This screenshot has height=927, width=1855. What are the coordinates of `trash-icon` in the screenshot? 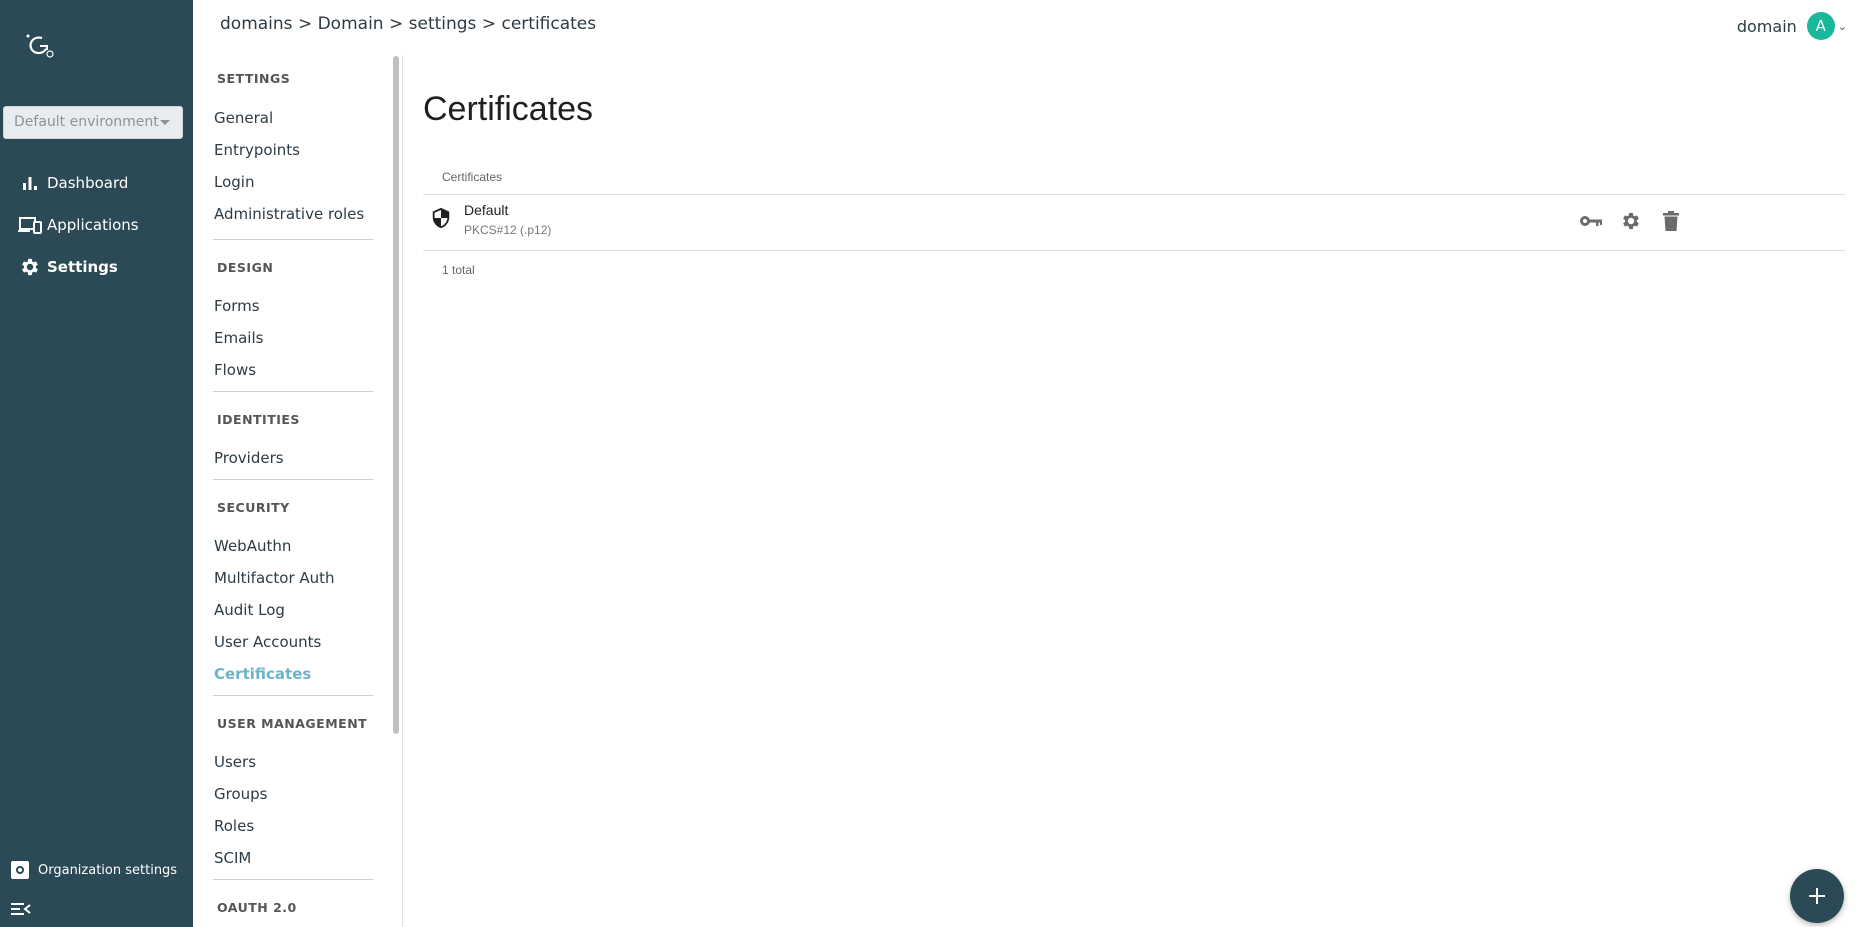 It's located at (1671, 221).